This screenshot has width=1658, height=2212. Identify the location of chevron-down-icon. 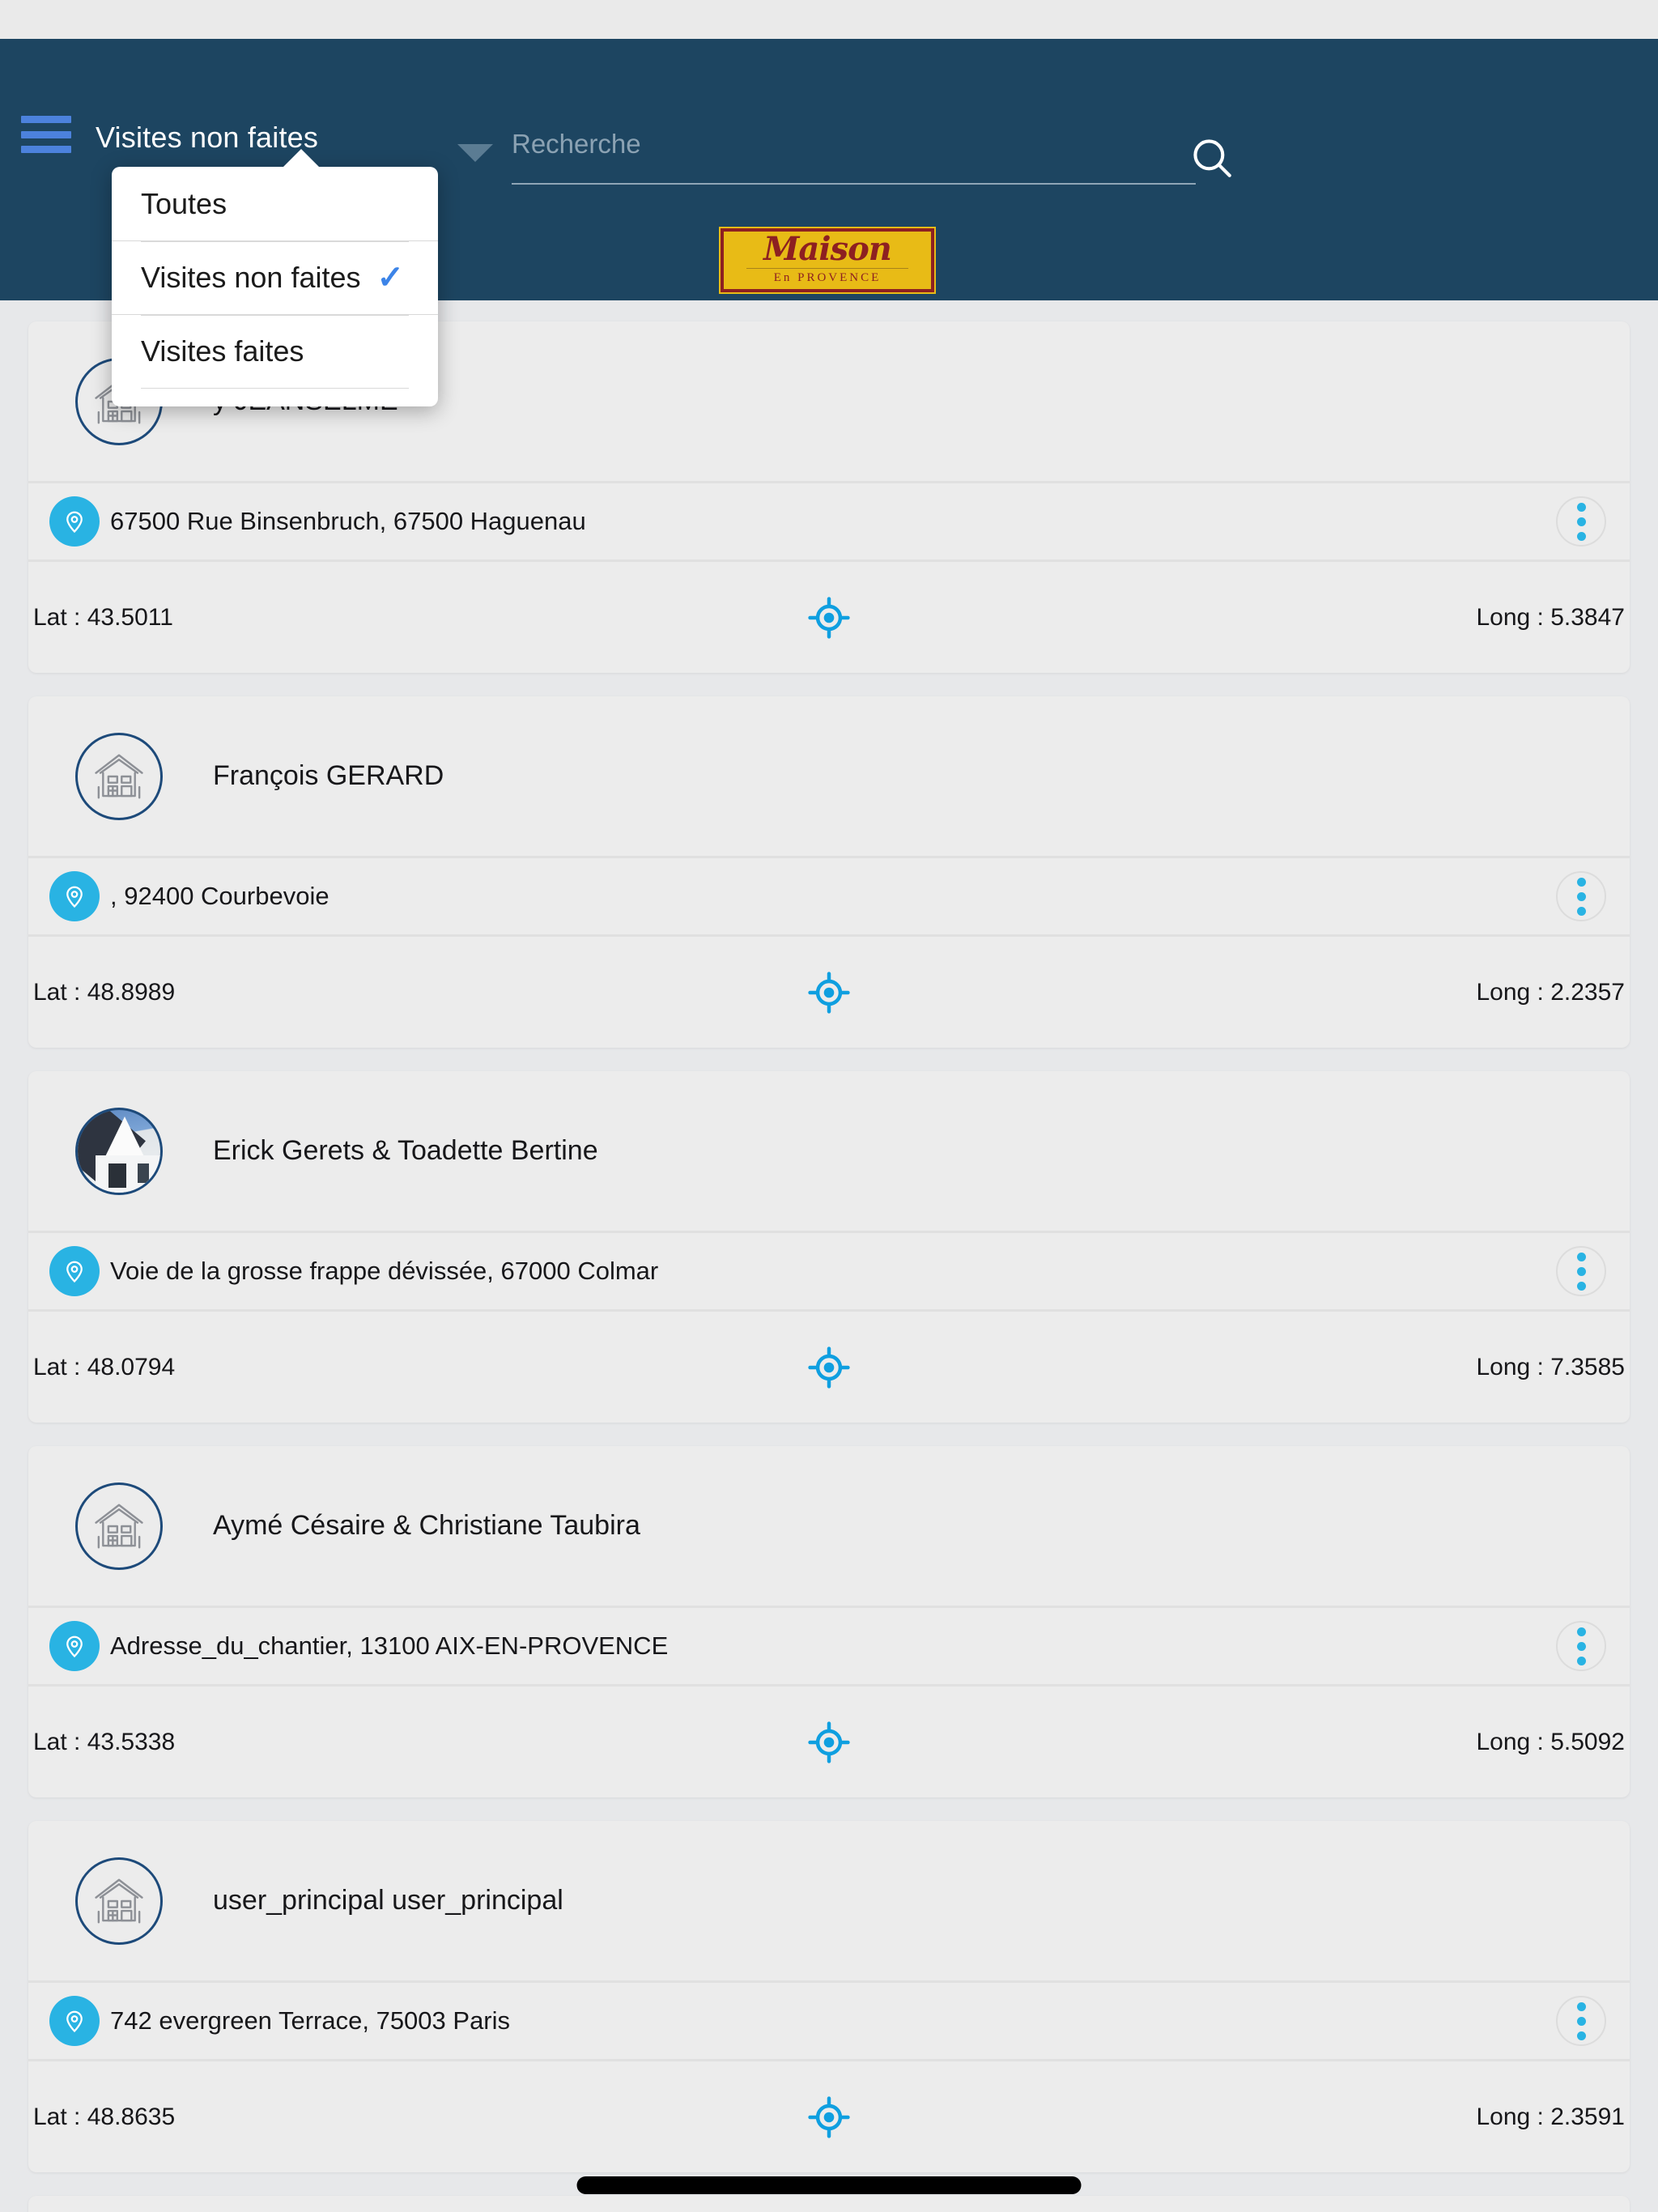
(475, 153).